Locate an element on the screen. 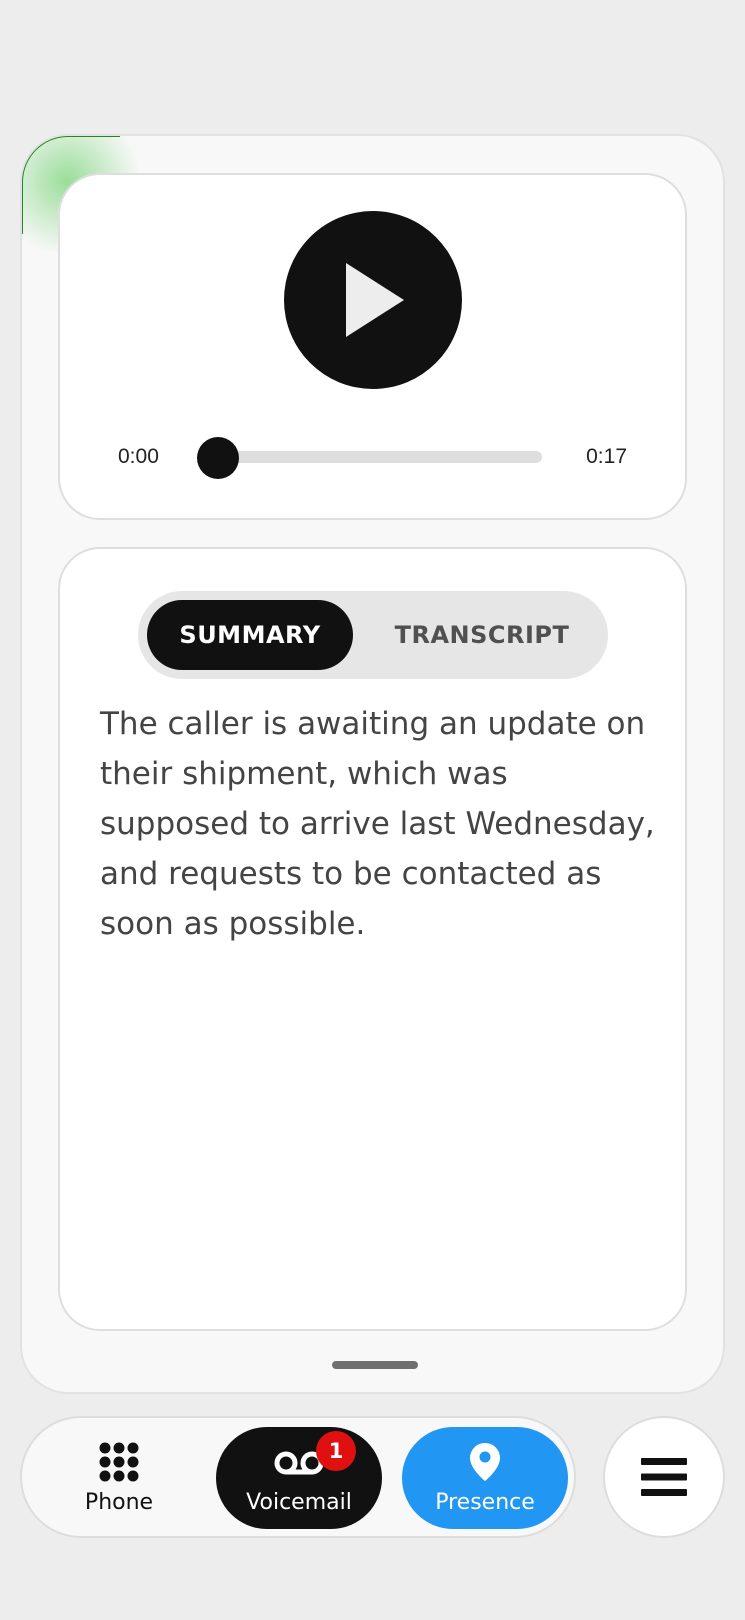 This screenshot has height=1620, width=745. nav-item-voicemail: Voicemail 1 is located at coordinates (299, 1478).